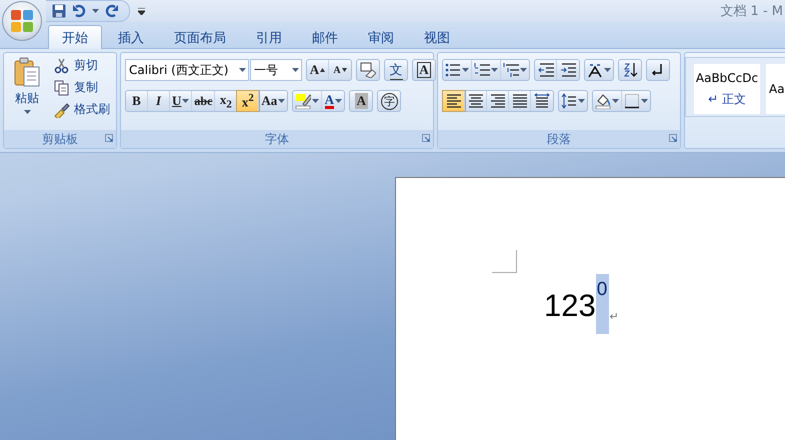 The image size is (785, 440). I want to click on shading-button, so click(607, 101).